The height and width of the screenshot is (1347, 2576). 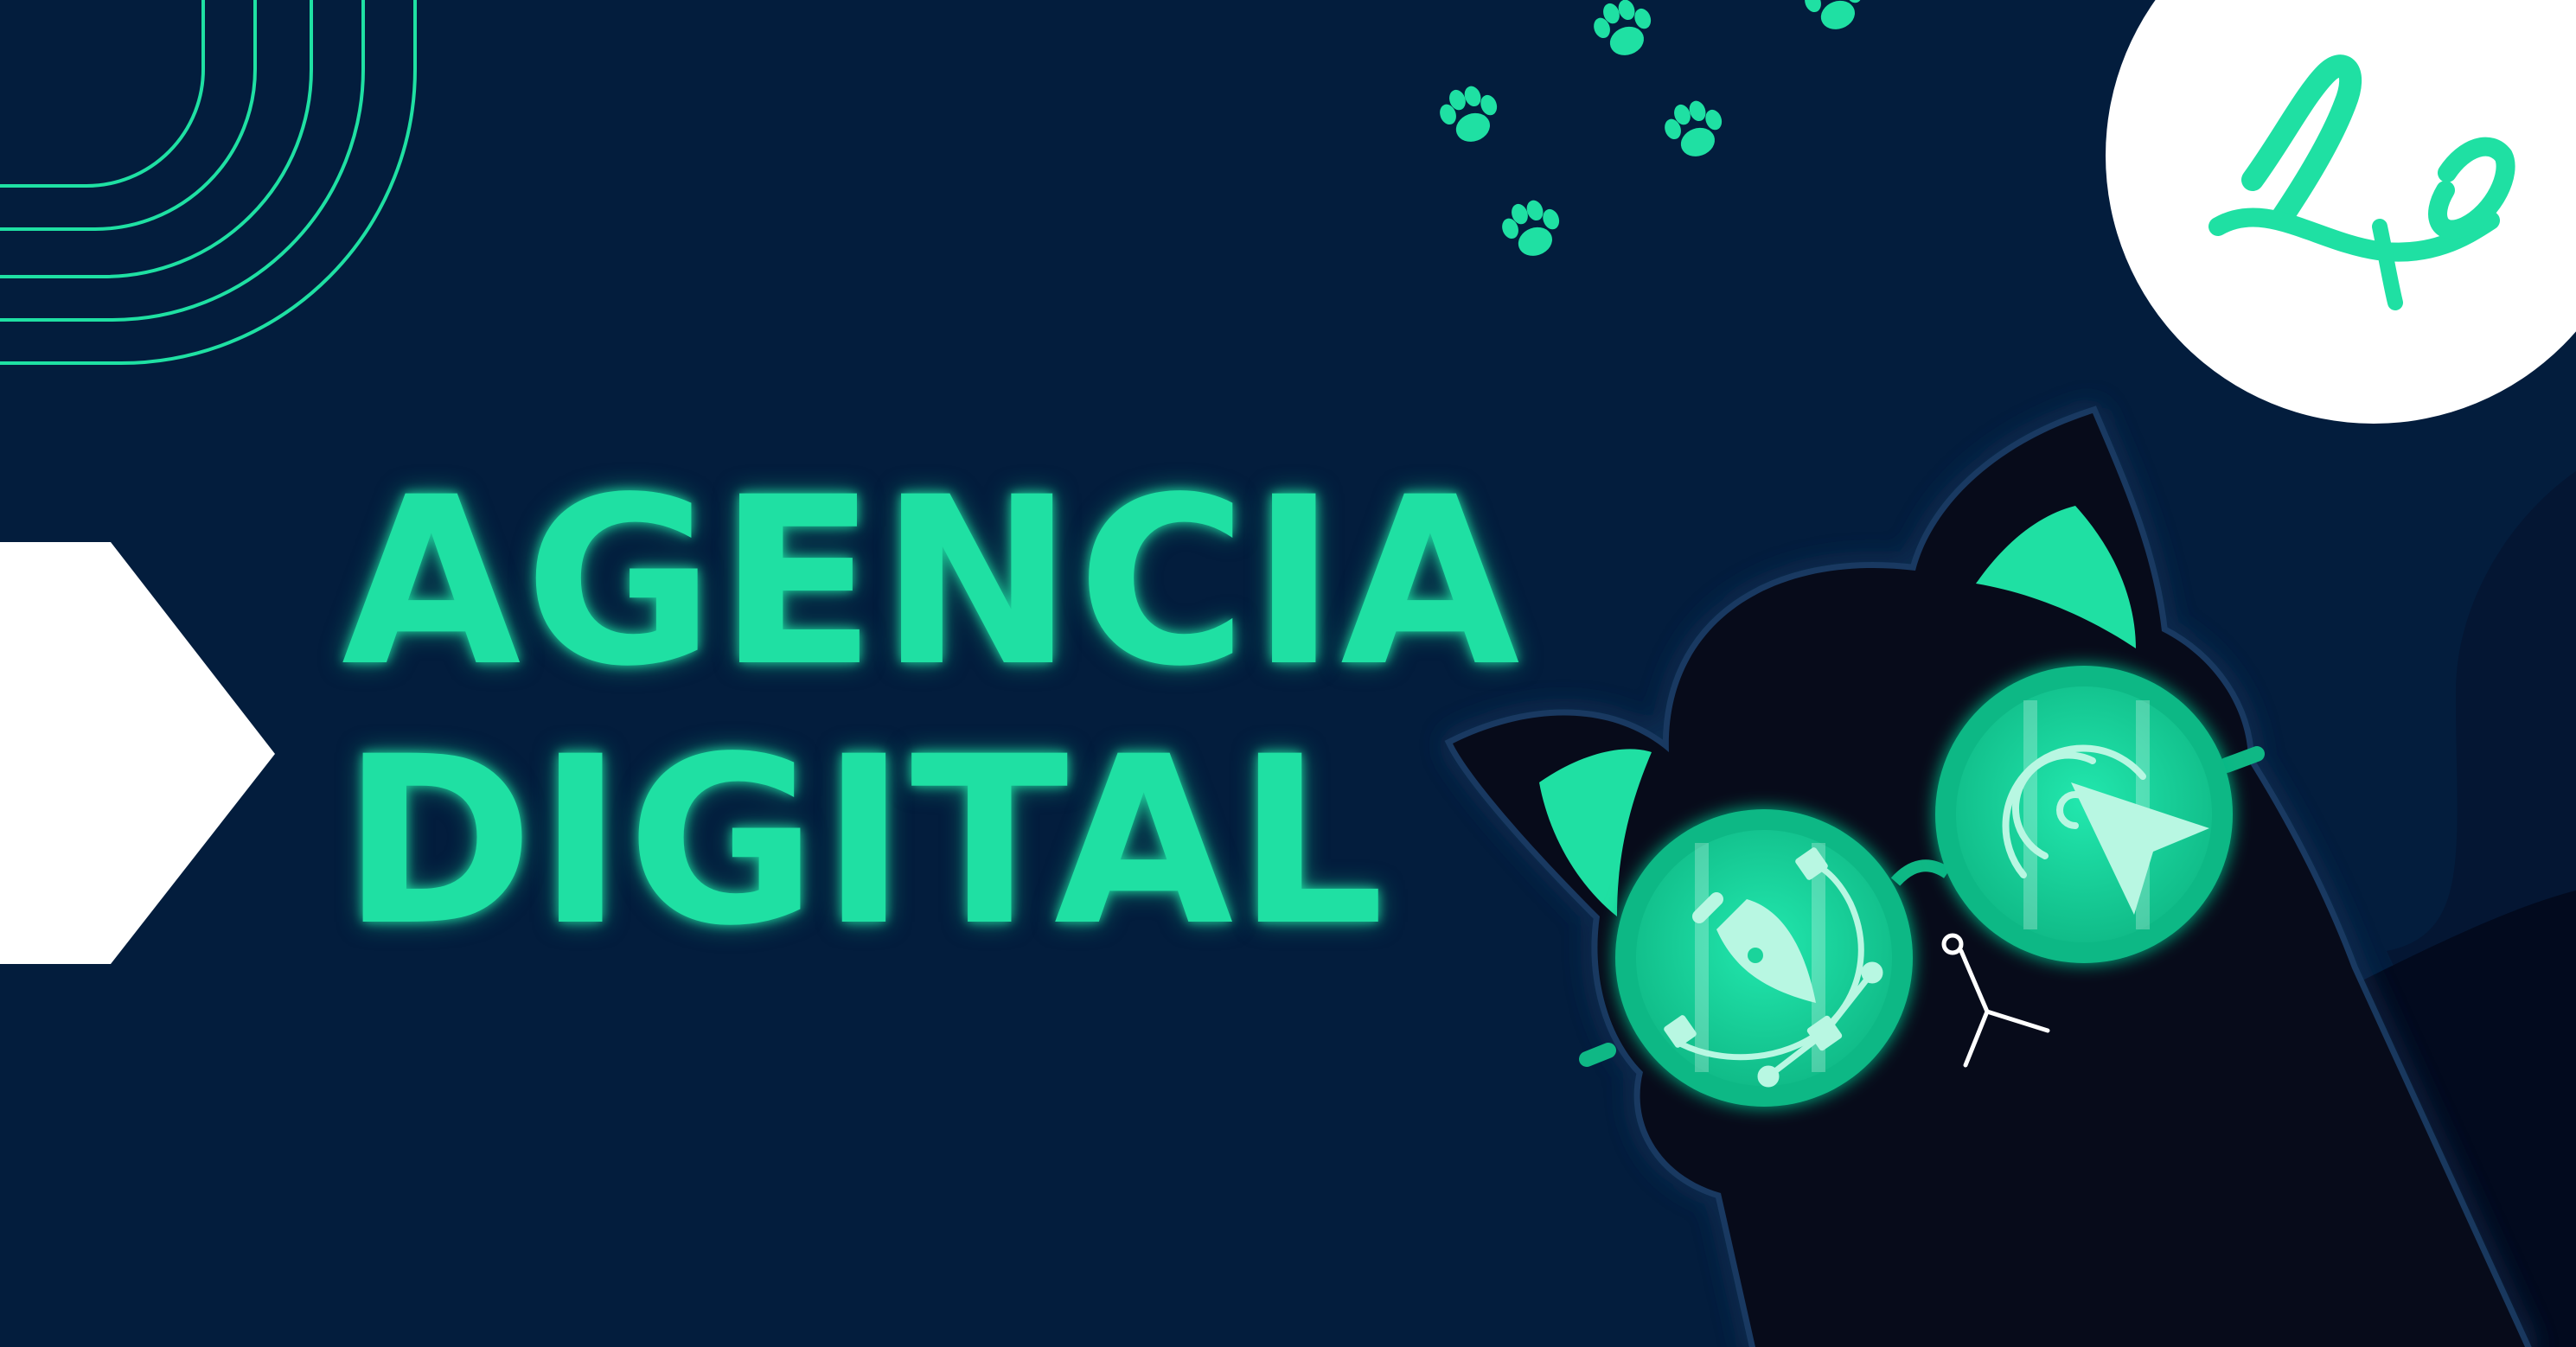 What do you see at coordinates (138, 753) in the screenshot?
I see `white-arrow-shape` at bounding box center [138, 753].